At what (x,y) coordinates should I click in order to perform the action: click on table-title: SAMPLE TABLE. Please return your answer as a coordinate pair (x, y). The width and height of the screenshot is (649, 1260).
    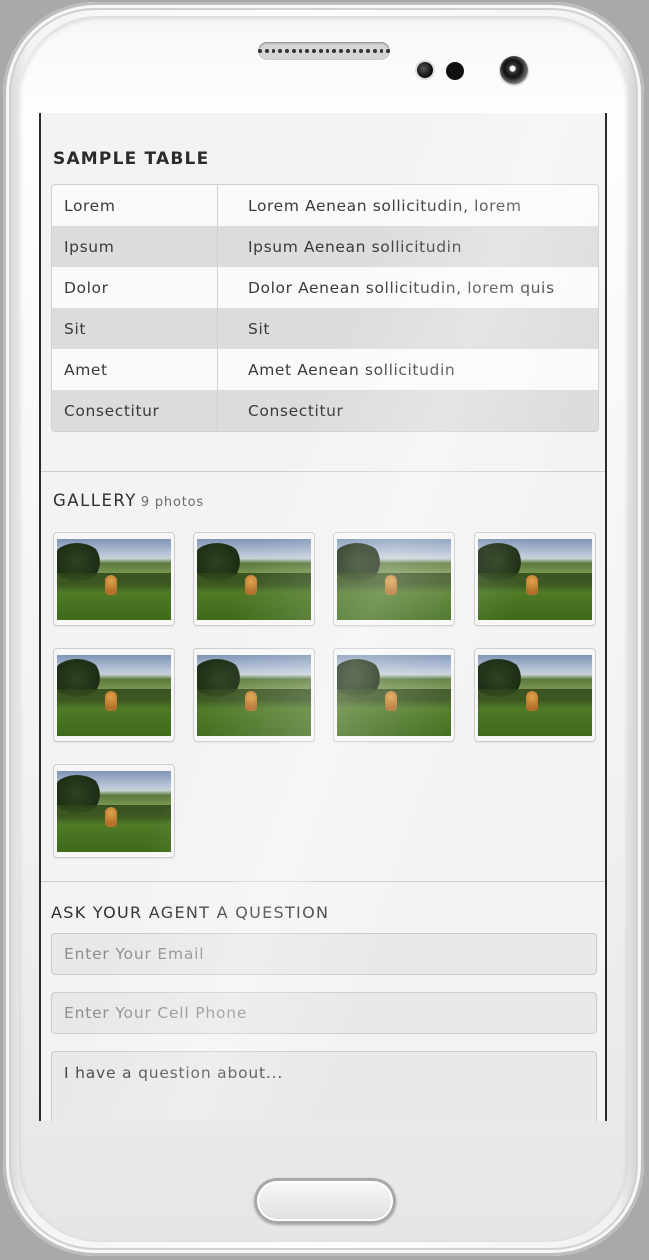
    Looking at the image, I should click on (131, 159).